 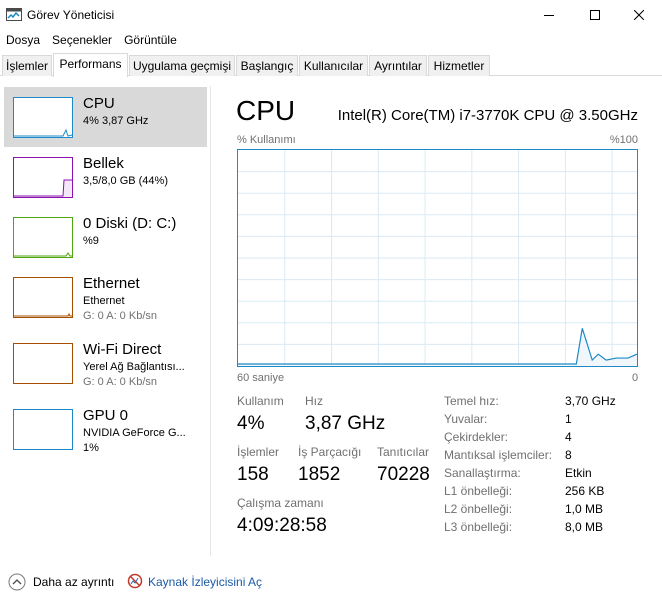 What do you see at coordinates (282, 525) in the screenshot?
I see `uptime-value: 4:09:28:58` at bounding box center [282, 525].